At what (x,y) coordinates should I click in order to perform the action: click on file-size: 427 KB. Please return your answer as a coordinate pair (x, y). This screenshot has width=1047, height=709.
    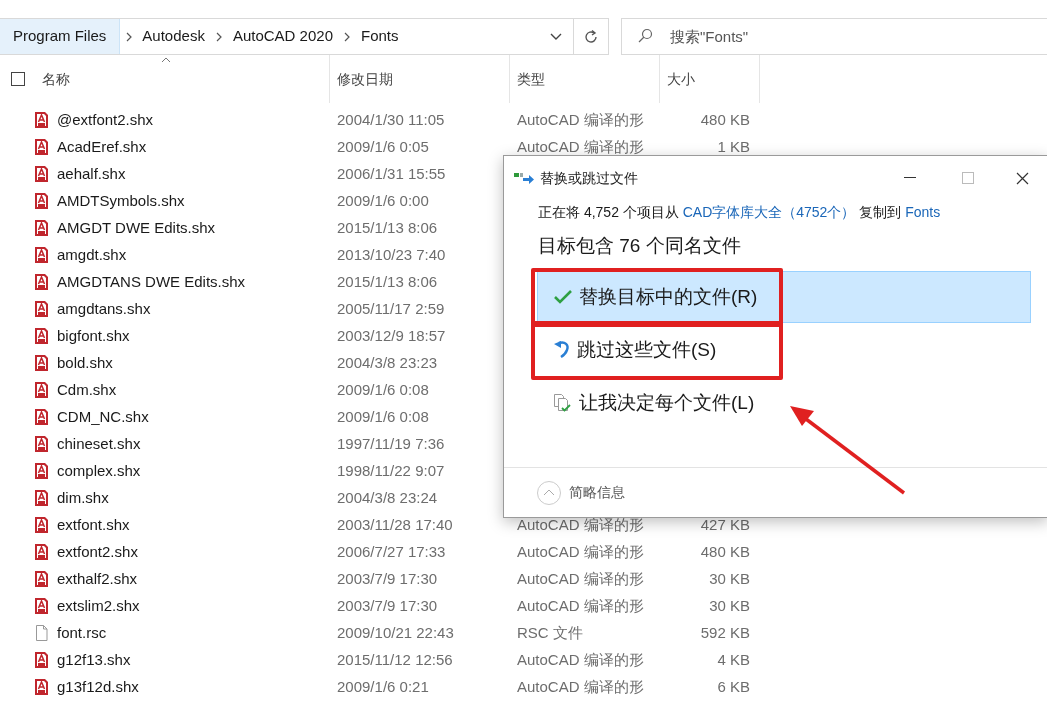
    Looking at the image, I should click on (724, 525).